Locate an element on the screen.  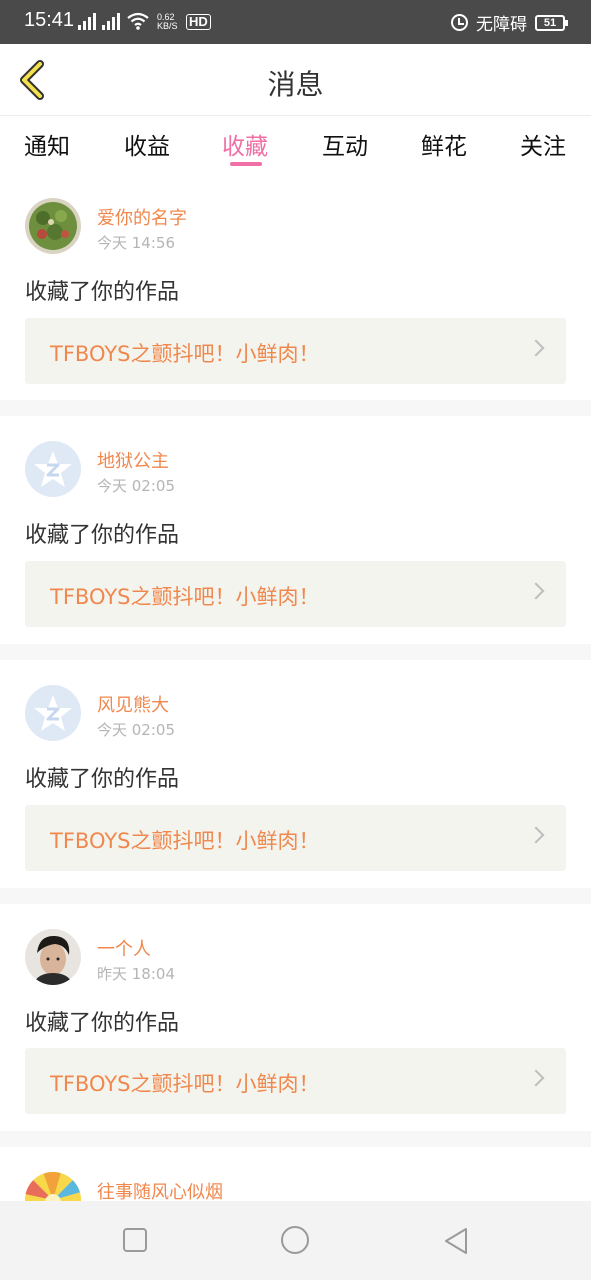
tab-bar: 通知 收益 收藏 互动 鲜花 关注 is located at coordinates (295, 145).